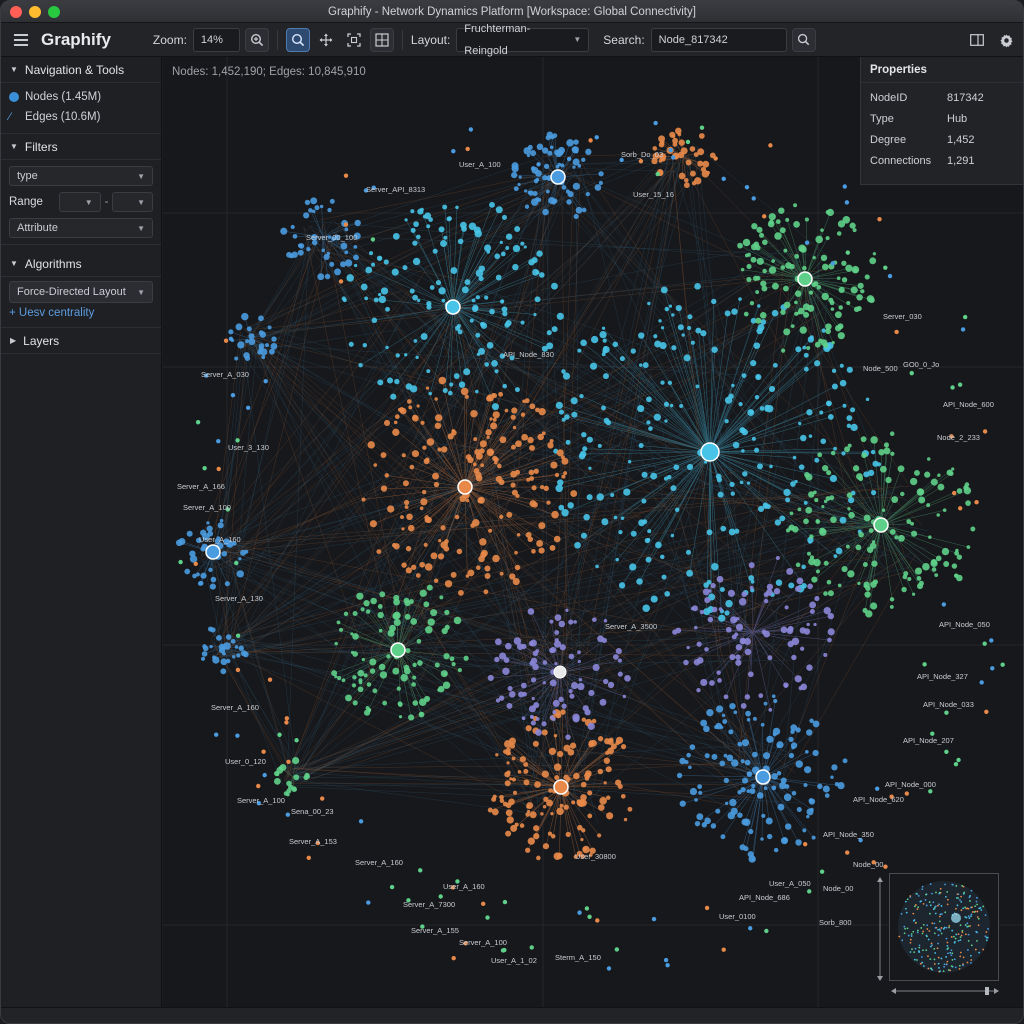 The image size is (1024, 1024). What do you see at coordinates (977, 40) in the screenshot?
I see `panel-toggle-button` at bounding box center [977, 40].